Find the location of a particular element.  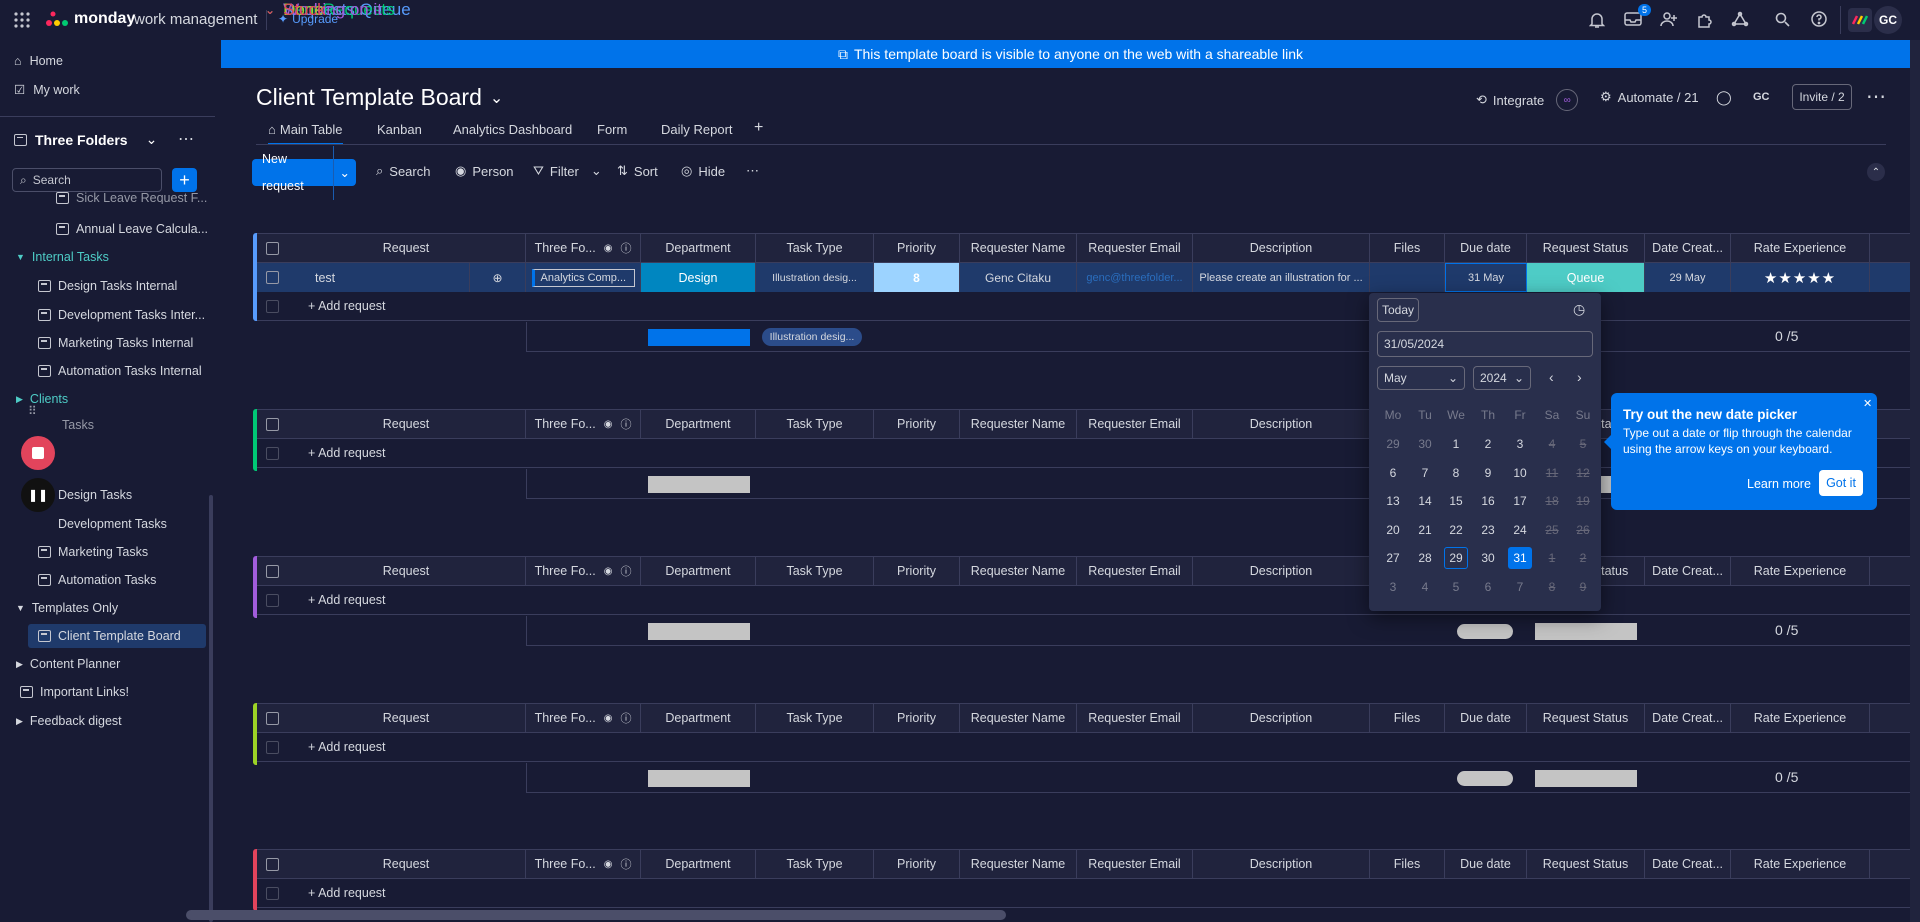

calendar-day: 13 is located at coordinates (1393, 501).